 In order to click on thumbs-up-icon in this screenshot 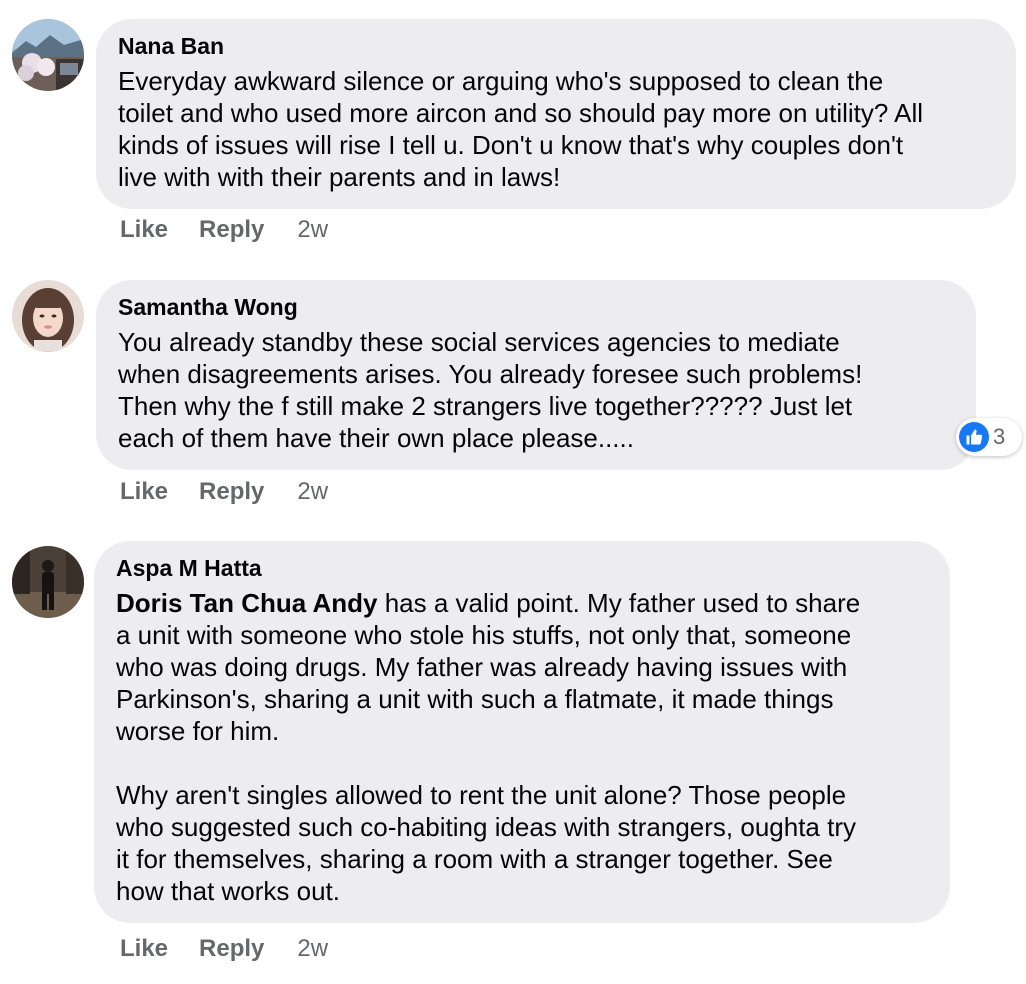, I will do `click(974, 437)`.